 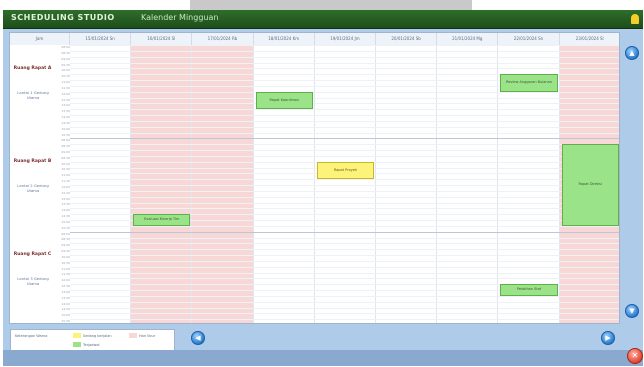 What do you see at coordinates (65, 117) in the screenshot?
I see `time-tick: 14:00` at bounding box center [65, 117].